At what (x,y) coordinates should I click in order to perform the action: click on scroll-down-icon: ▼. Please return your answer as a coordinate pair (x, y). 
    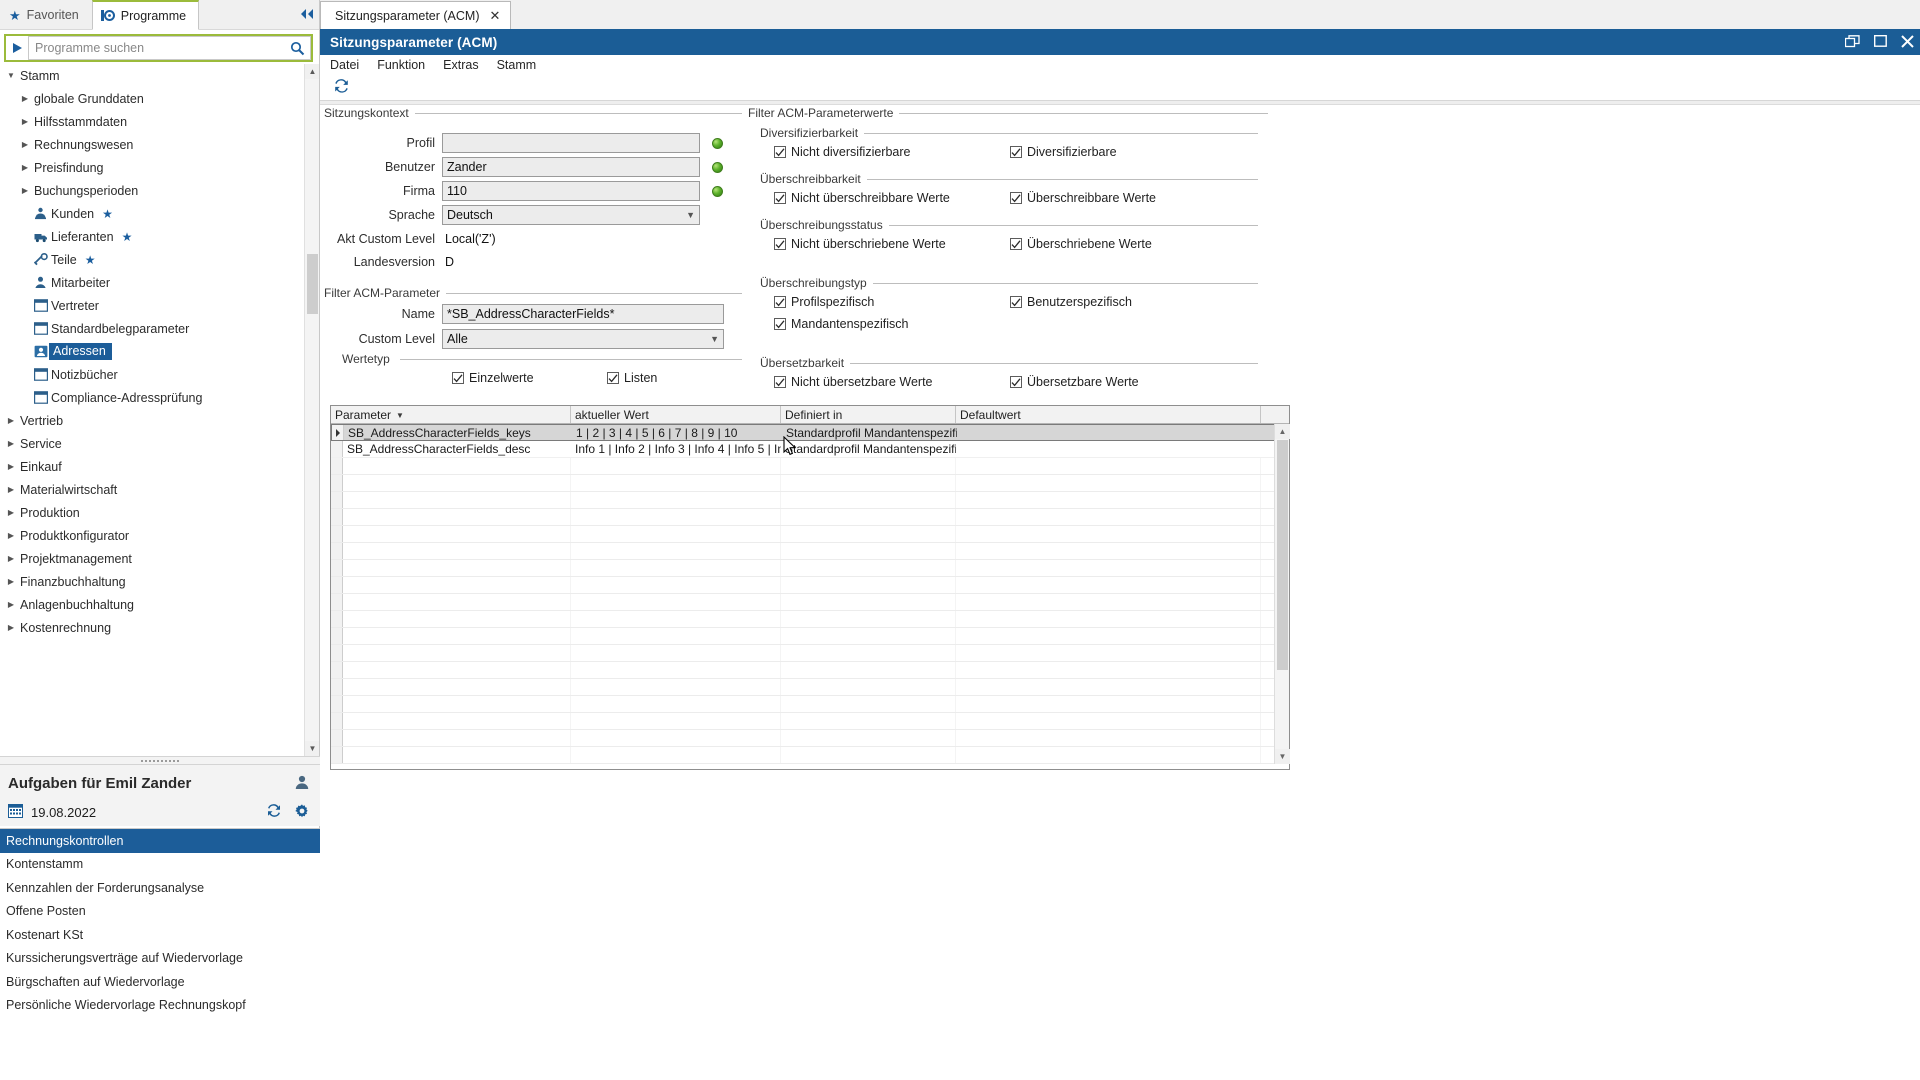
    Looking at the image, I should click on (312, 748).